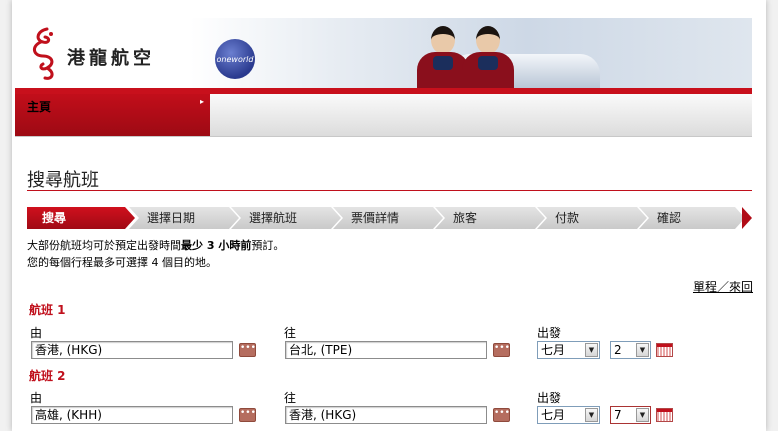  What do you see at coordinates (465, 218) in the screenshot?
I see `step-label: 旅客` at bounding box center [465, 218].